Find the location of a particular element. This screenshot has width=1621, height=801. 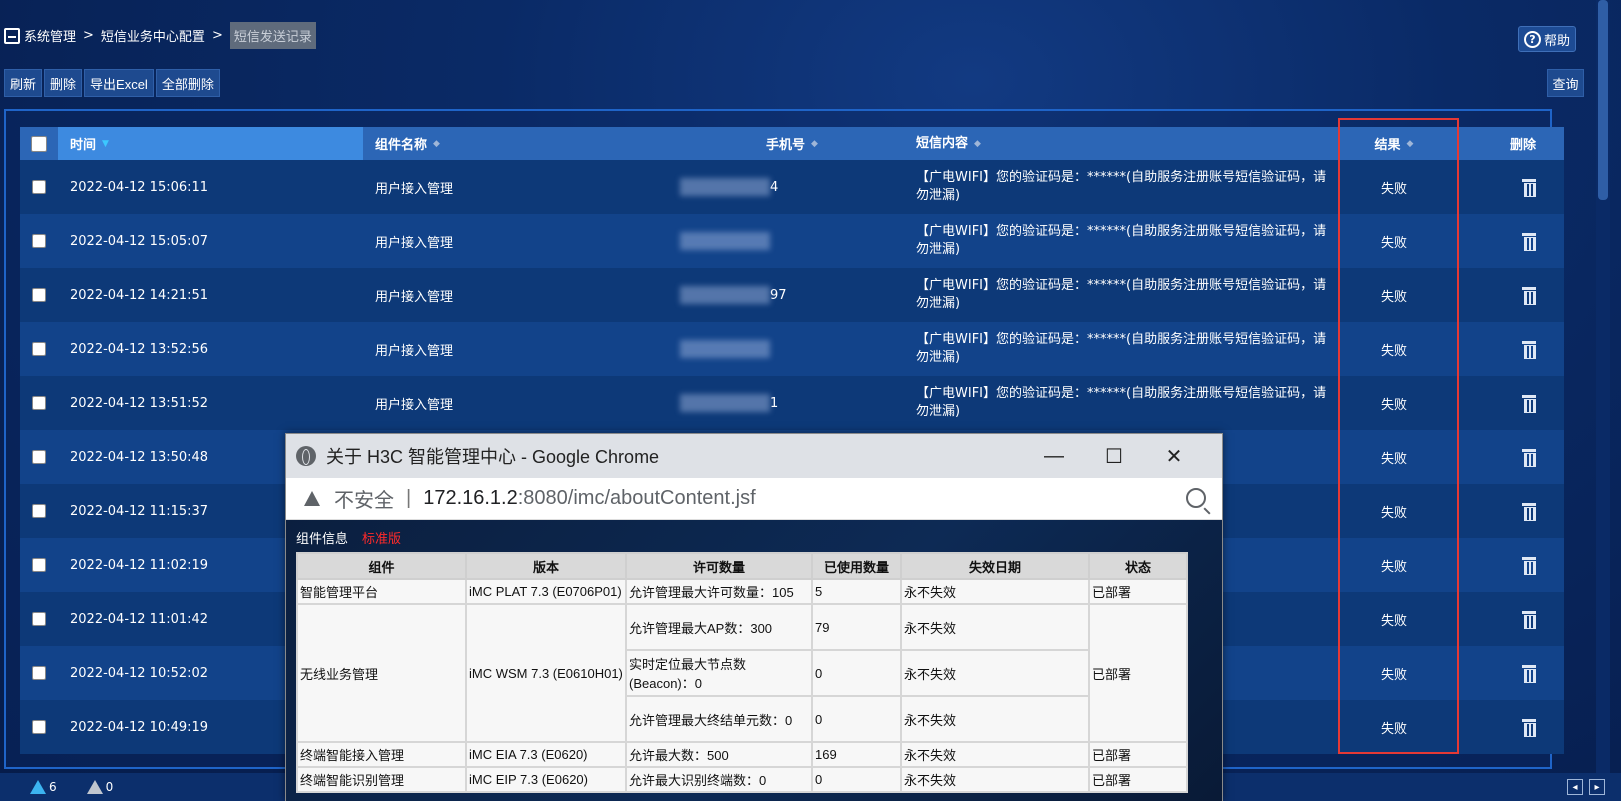

scrollbar-thumb is located at coordinates (1603, 100).